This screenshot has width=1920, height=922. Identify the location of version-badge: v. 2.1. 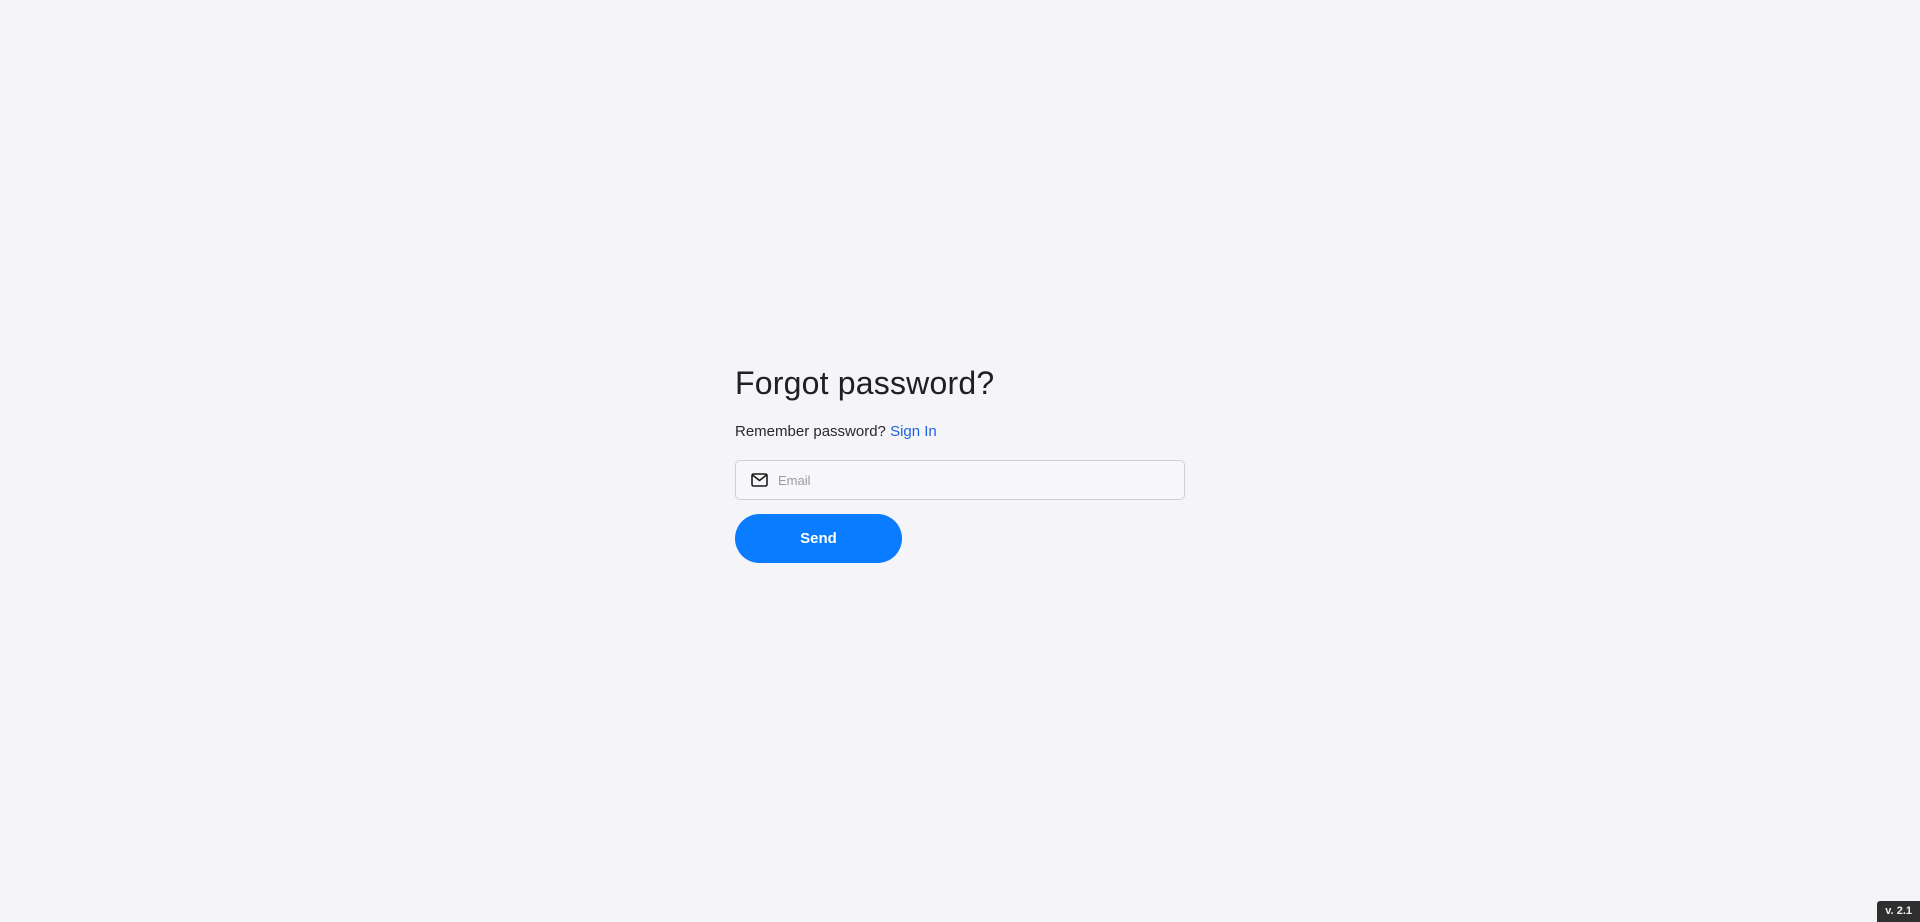
(1898, 911).